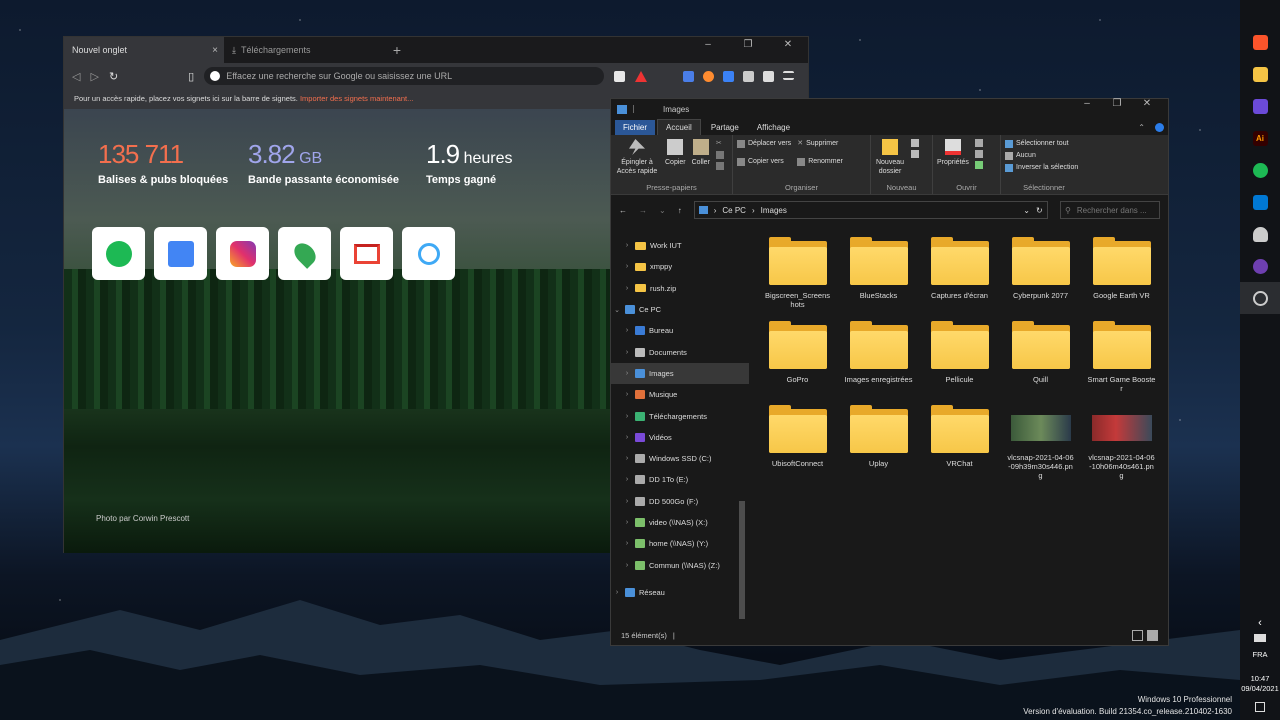  What do you see at coordinates (428, 253) in the screenshot?
I see `tile-cortana` at bounding box center [428, 253].